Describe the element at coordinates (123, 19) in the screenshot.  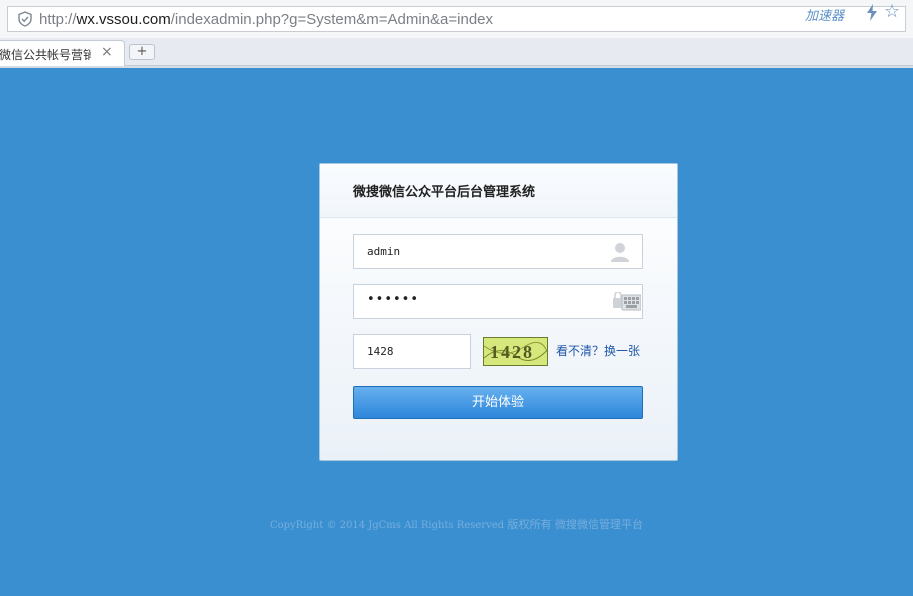
I see `url-host: wx.vssou.com` at that location.